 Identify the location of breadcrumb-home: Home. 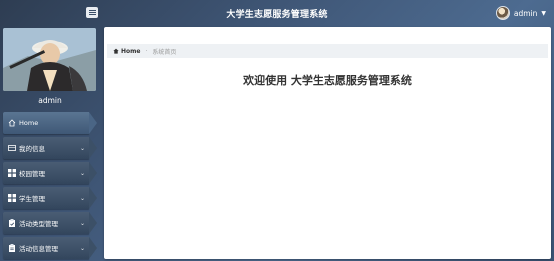
(126, 51).